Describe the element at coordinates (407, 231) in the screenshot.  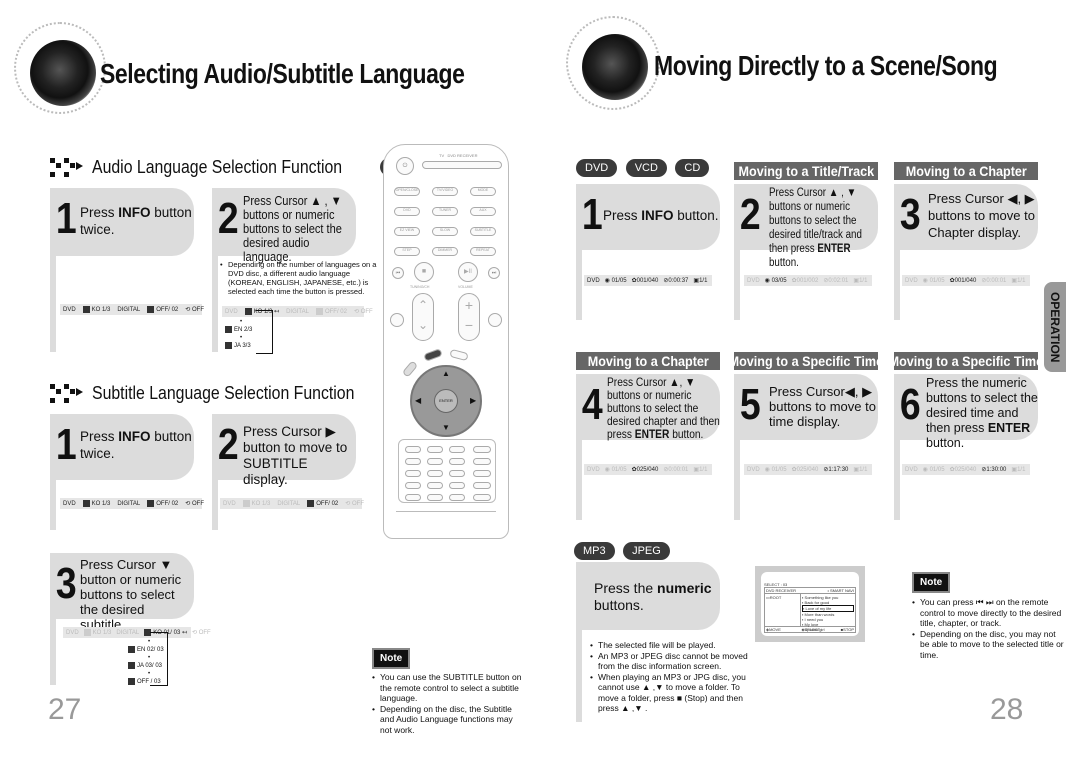
I see `ez-view-button: EZ VIEW` at that location.